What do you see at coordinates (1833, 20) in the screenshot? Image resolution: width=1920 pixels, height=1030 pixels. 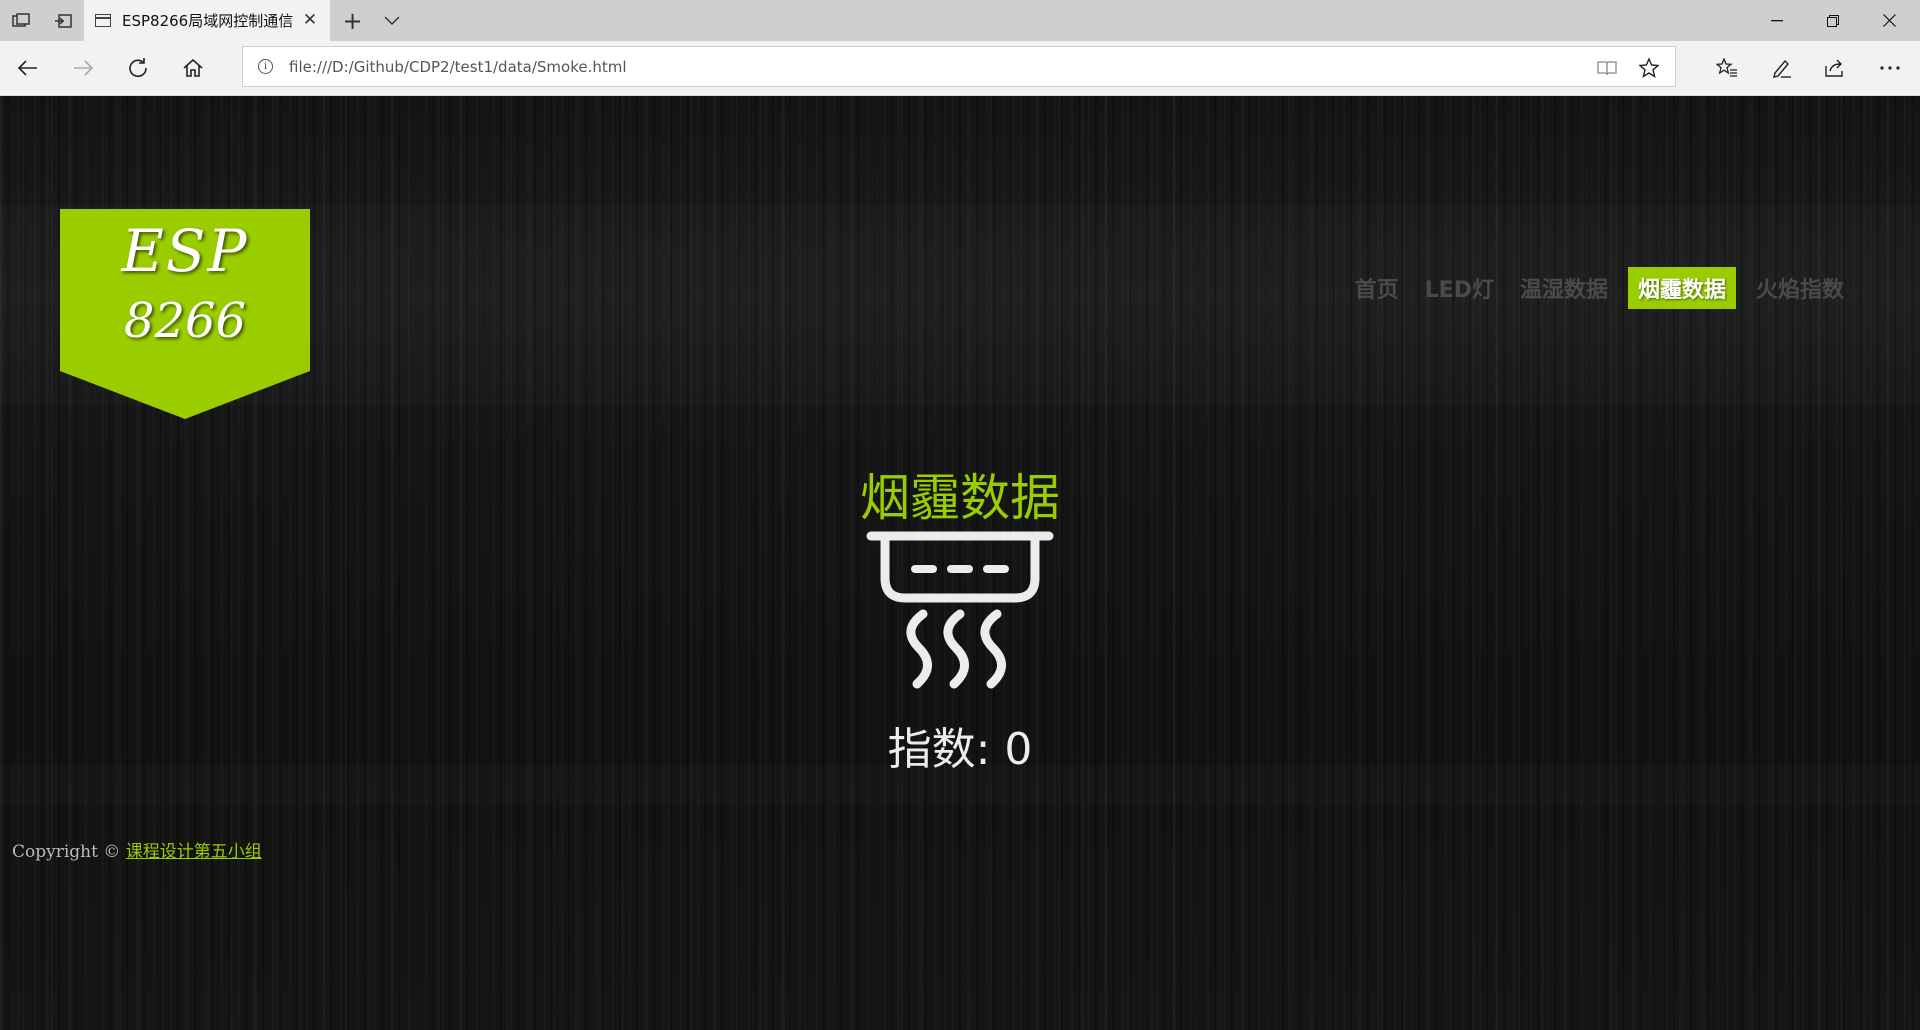 I see `restore-icon` at bounding box center [1833, 20].